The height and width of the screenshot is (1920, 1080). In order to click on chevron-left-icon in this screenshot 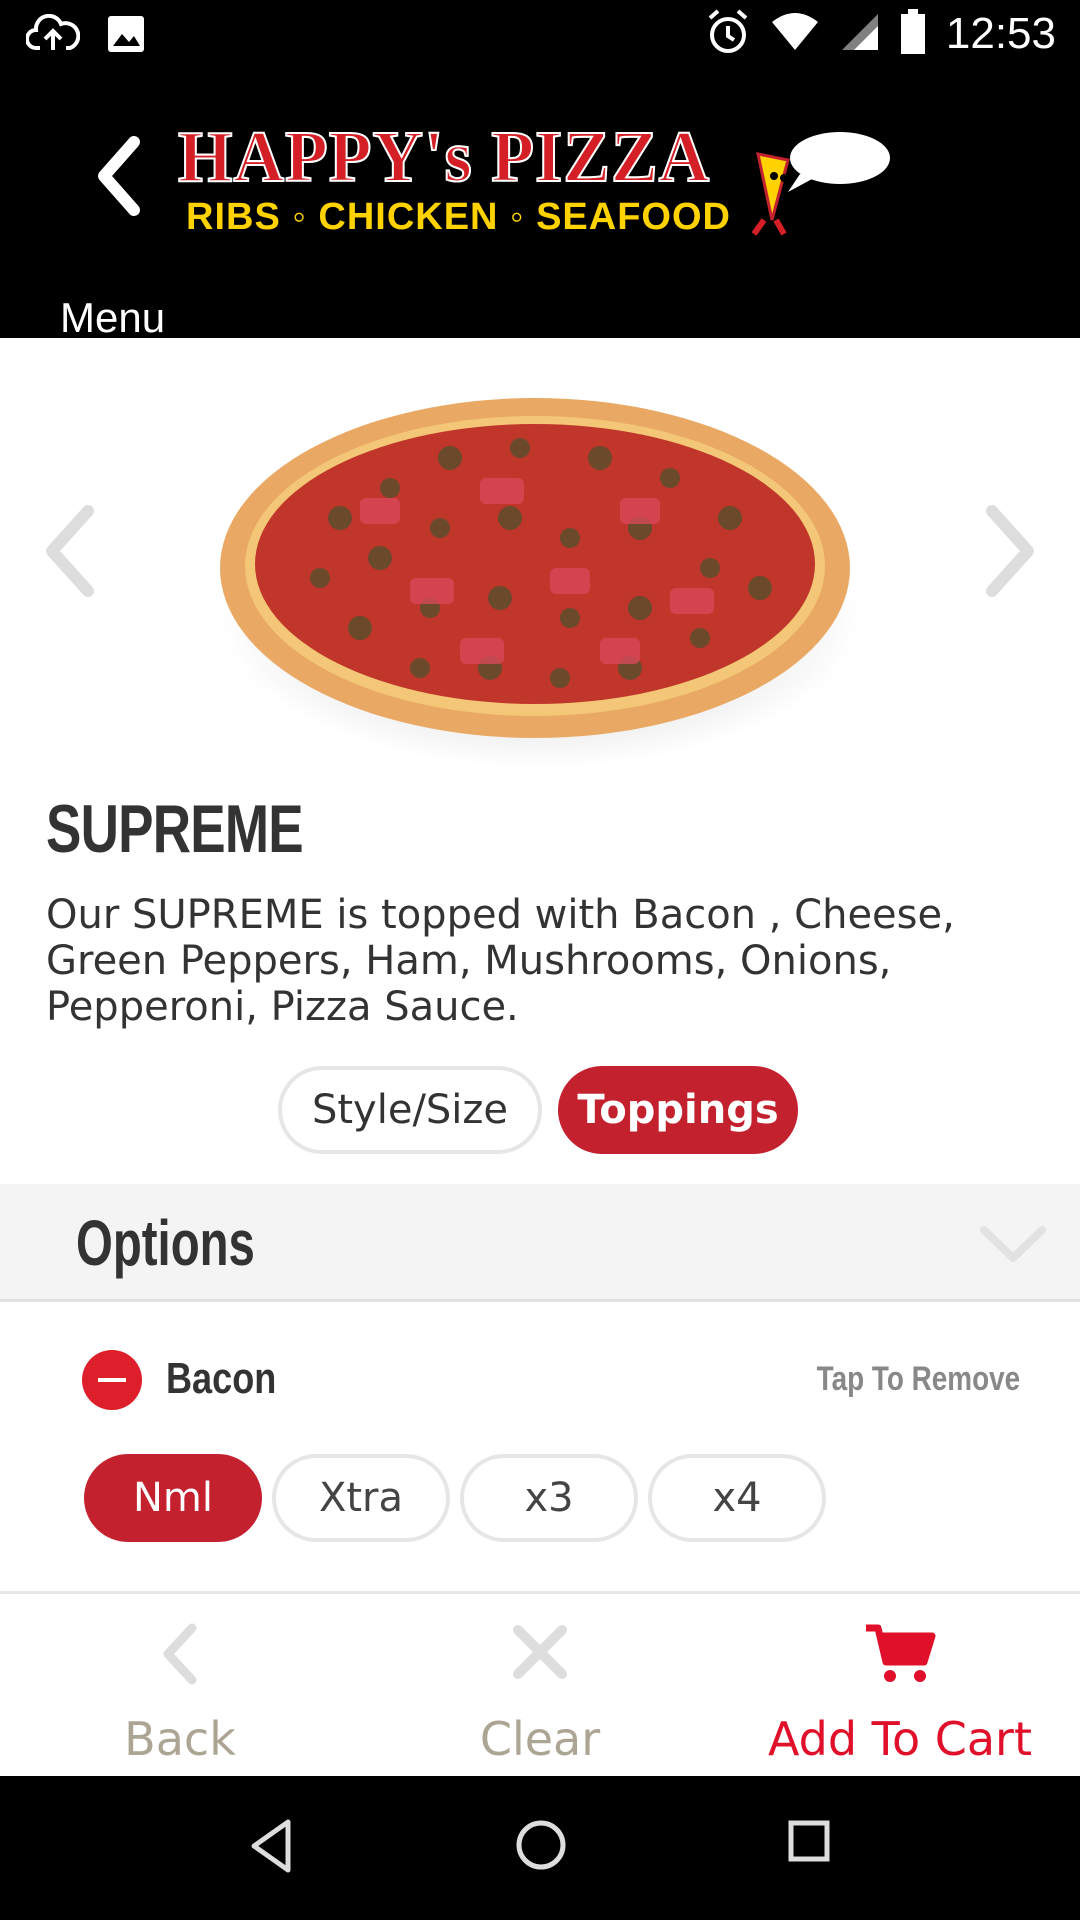, I will do `click(180, 1654)`.